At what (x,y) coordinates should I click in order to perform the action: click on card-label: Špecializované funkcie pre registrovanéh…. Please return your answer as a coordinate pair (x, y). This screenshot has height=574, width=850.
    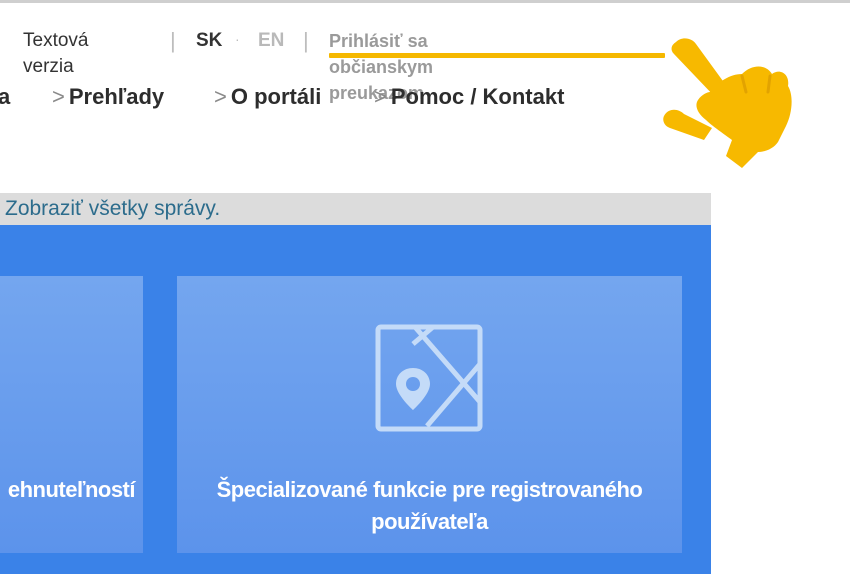
    Looking at the image, I should click on (429, 505).